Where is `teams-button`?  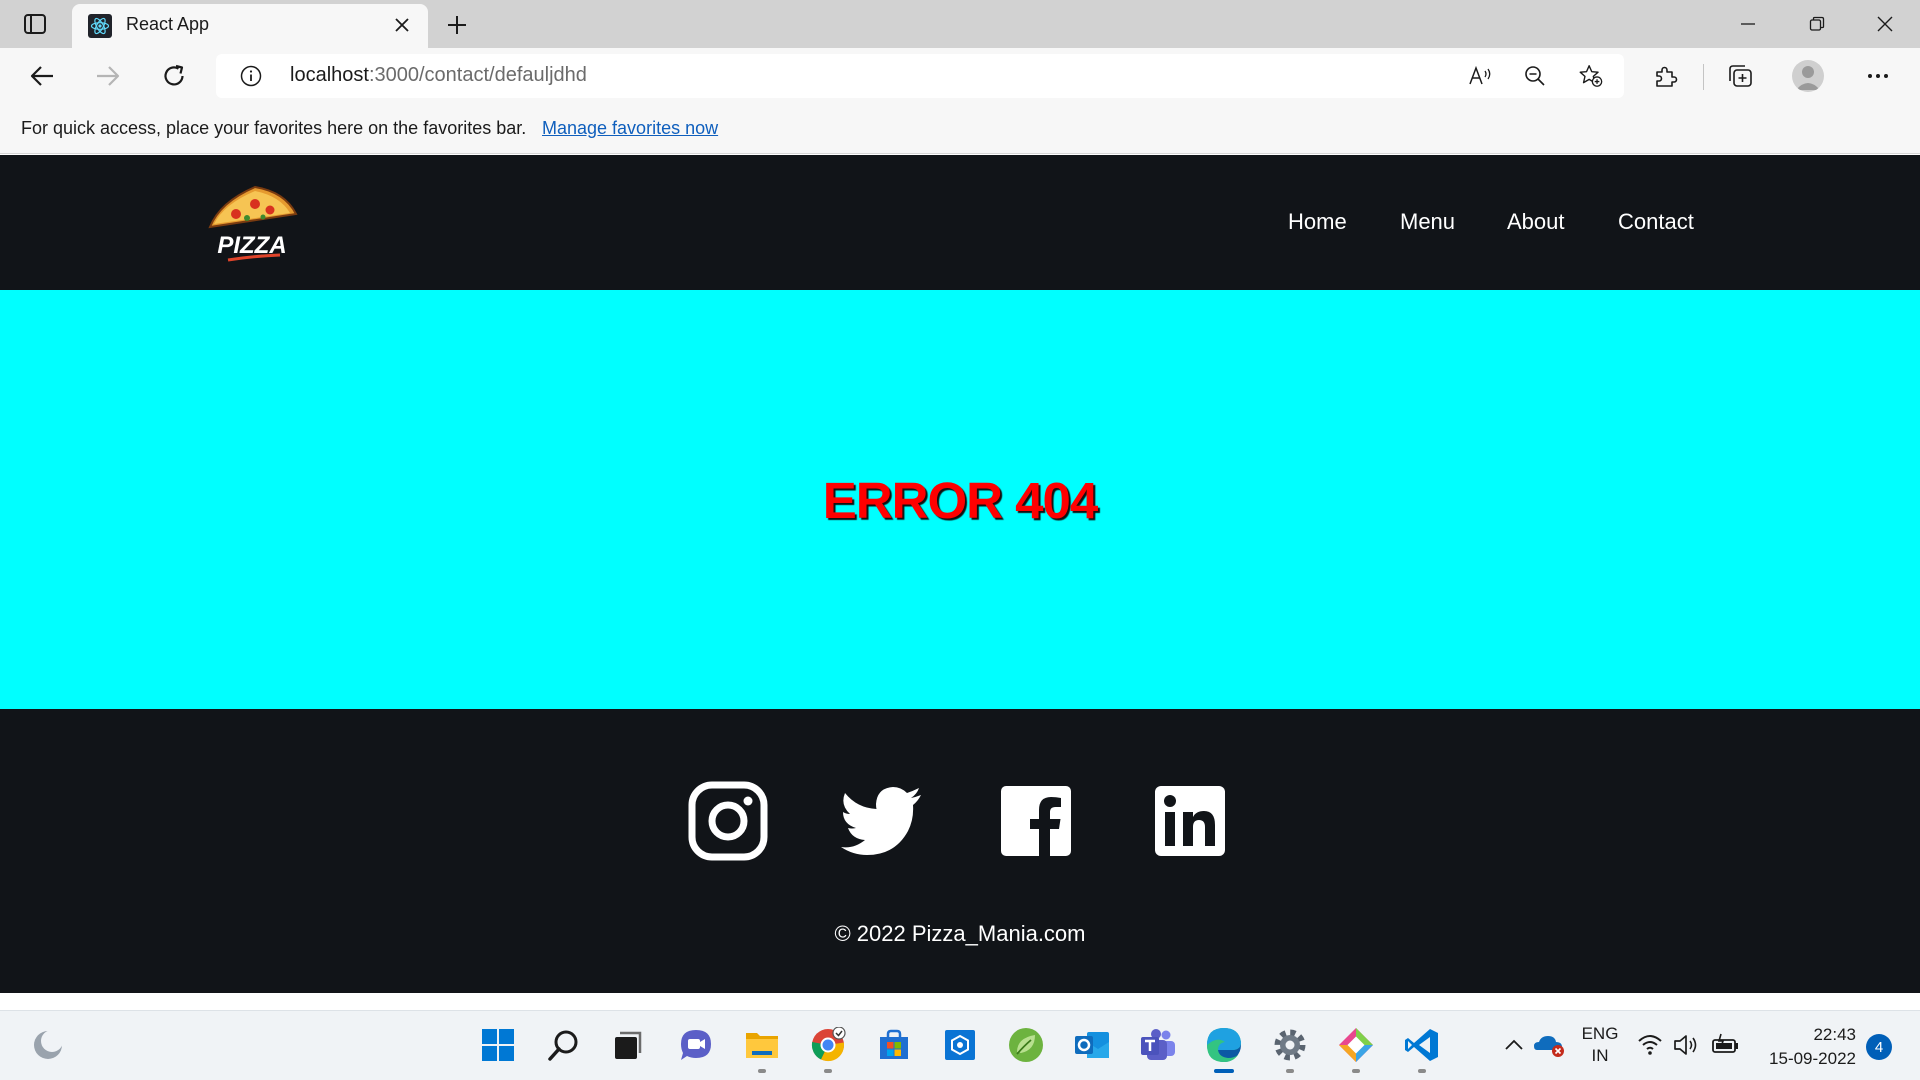
teams-button is located at coordinates (1158, 1045).